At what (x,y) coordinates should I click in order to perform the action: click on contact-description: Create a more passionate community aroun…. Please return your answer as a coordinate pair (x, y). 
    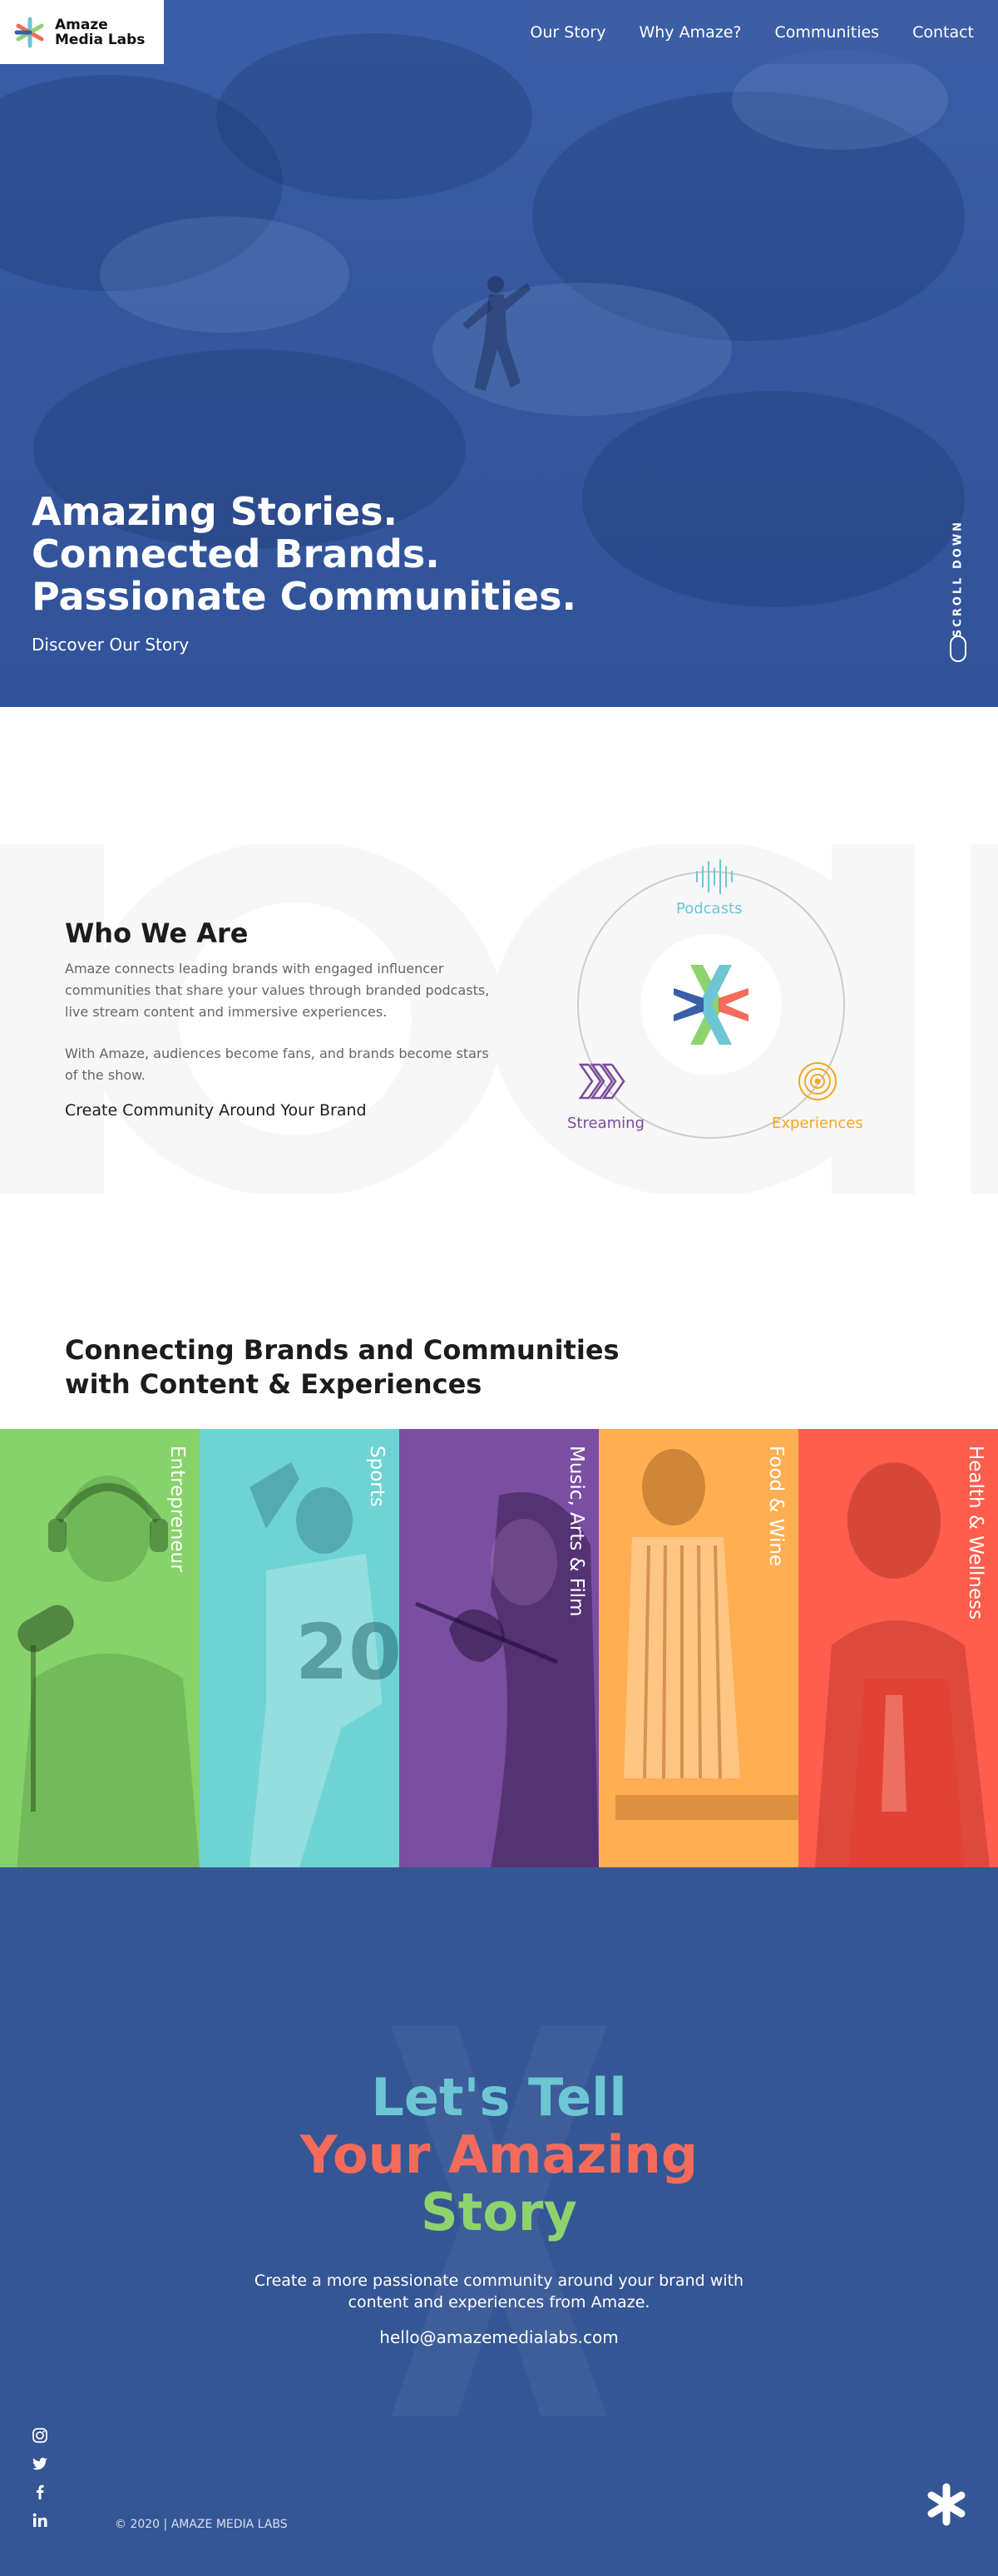
    Looking at the image, I should click on (499, 2291).